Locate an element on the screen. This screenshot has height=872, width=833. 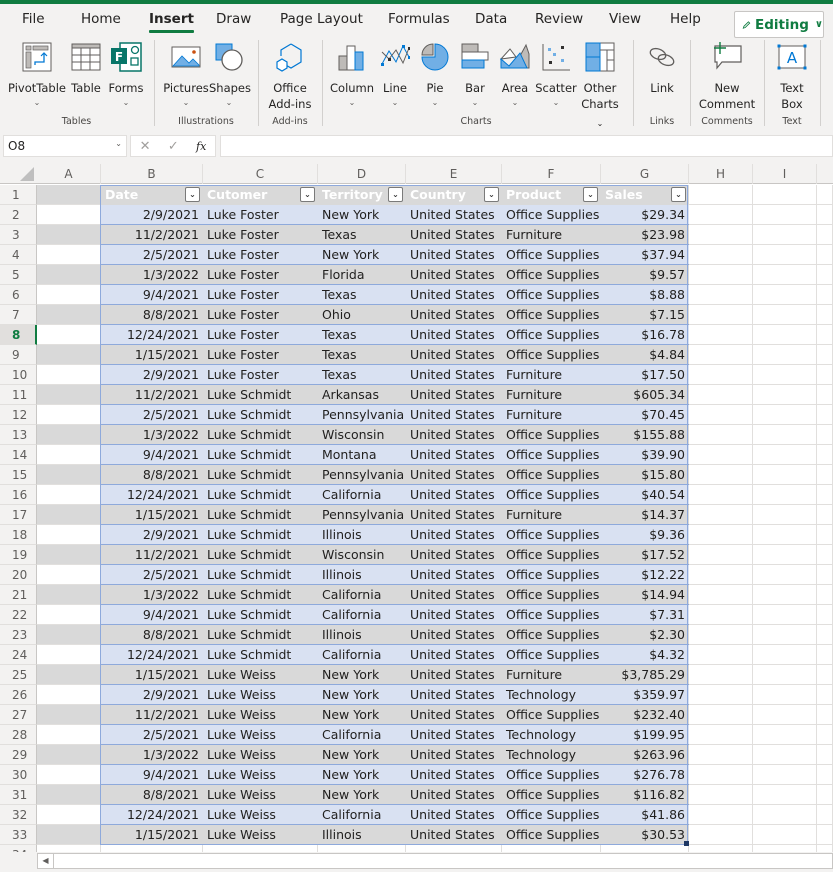
tab-help: Help is located at coordinates (685, 19).